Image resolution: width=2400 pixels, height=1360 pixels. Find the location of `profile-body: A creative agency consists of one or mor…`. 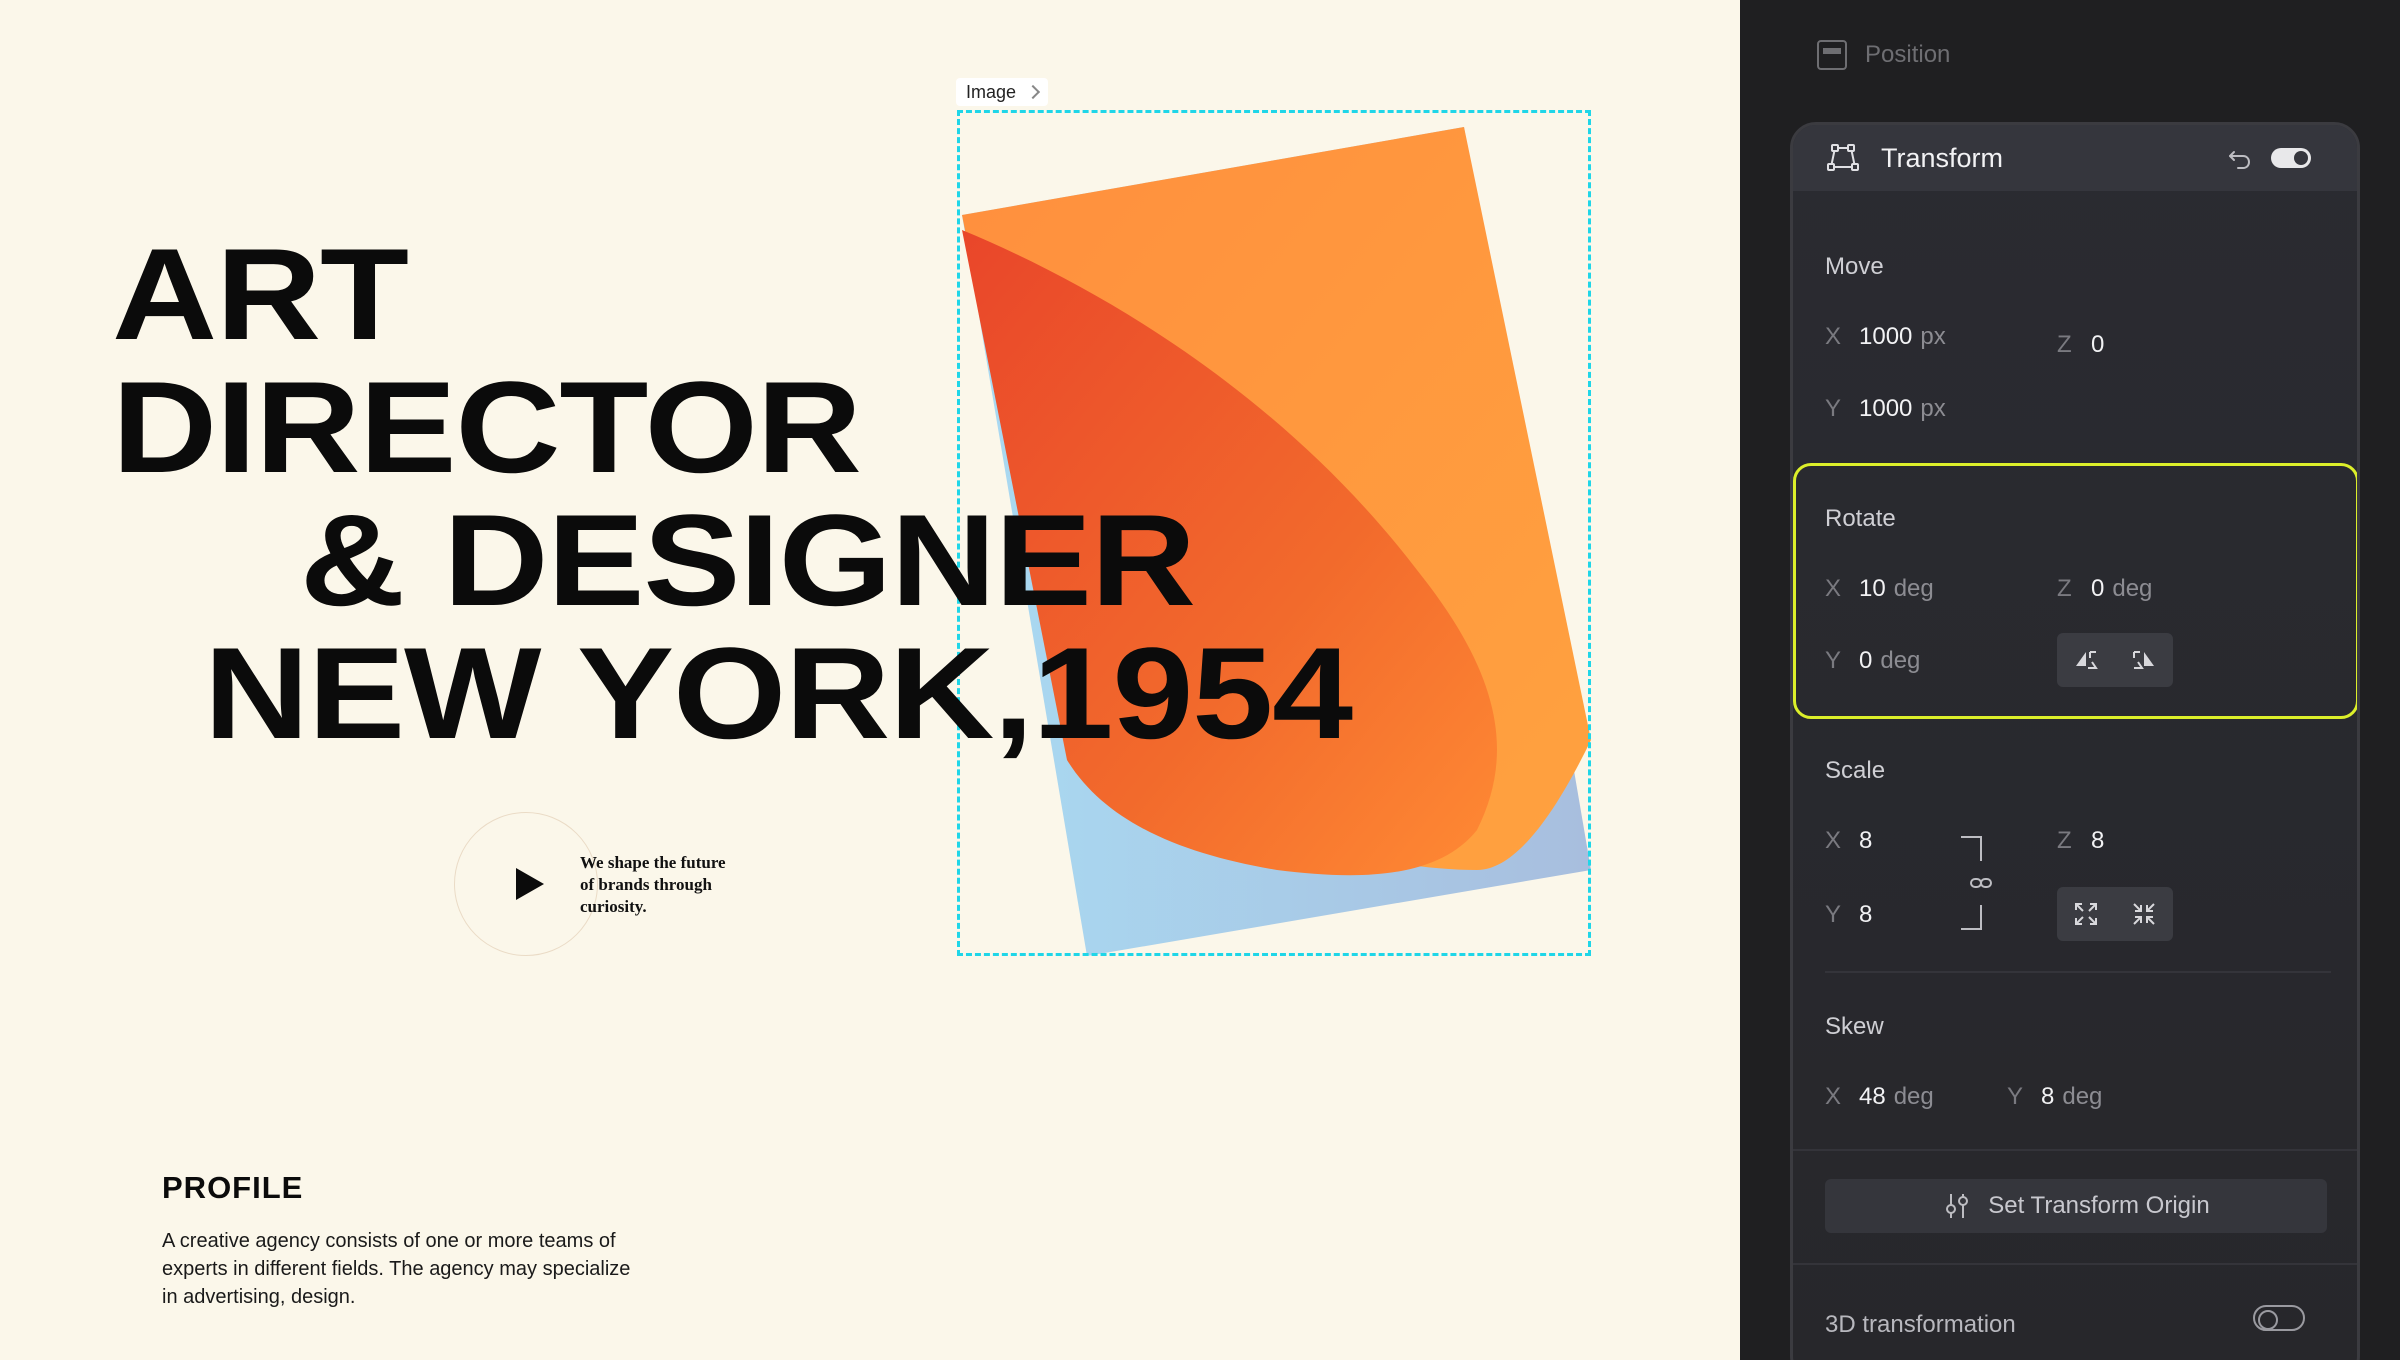

profile-body: A creative agency consists of one or mor… is located at coordinates (442, 1269).